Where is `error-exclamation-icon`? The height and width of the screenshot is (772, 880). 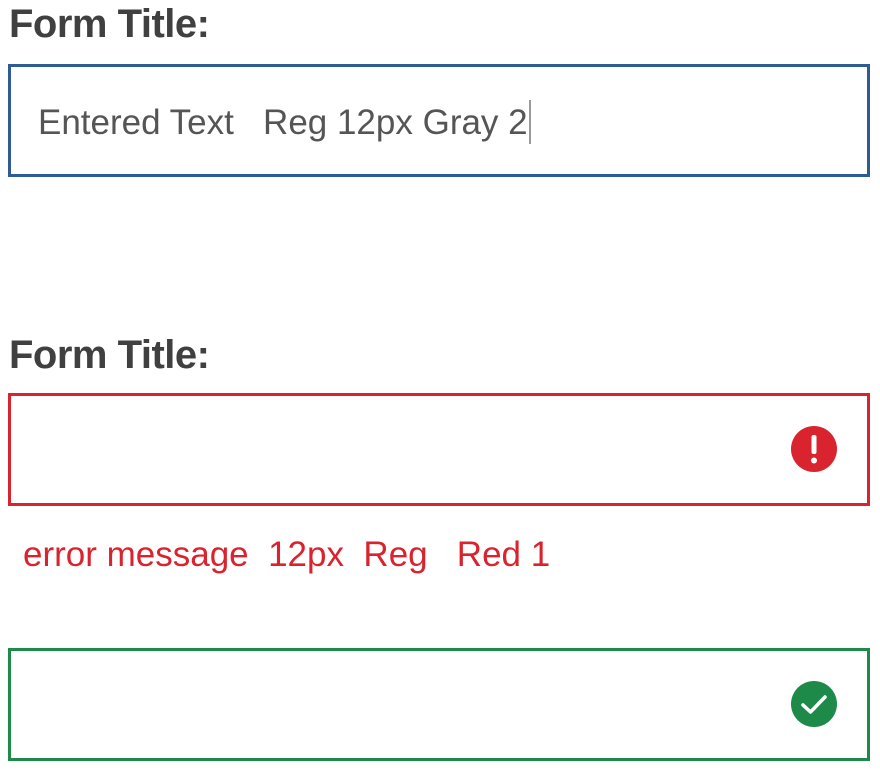
error-exclamation-icon is located at coordinates (814, 449).